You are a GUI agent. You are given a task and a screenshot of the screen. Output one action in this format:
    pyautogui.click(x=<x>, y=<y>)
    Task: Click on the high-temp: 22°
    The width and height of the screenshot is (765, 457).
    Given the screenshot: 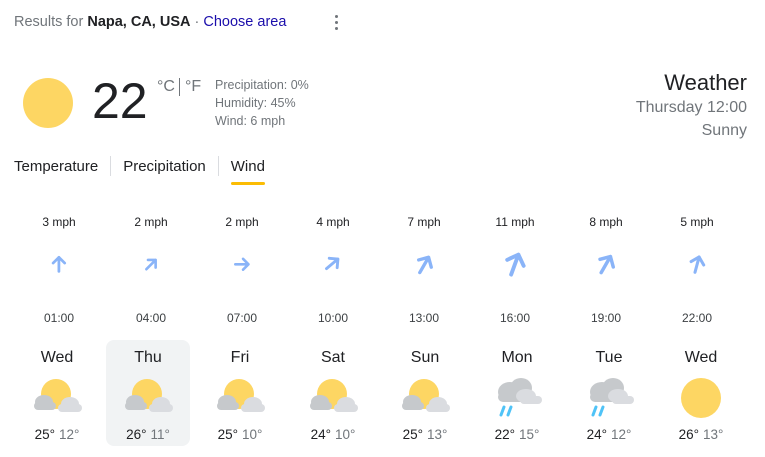 What is the action you would take?
    pyautogui.click(x=504, y=434)
    